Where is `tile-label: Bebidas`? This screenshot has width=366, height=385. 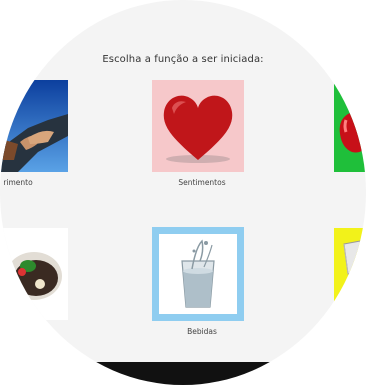 tile-label: Bebidas is located at coordinates (202, 331).